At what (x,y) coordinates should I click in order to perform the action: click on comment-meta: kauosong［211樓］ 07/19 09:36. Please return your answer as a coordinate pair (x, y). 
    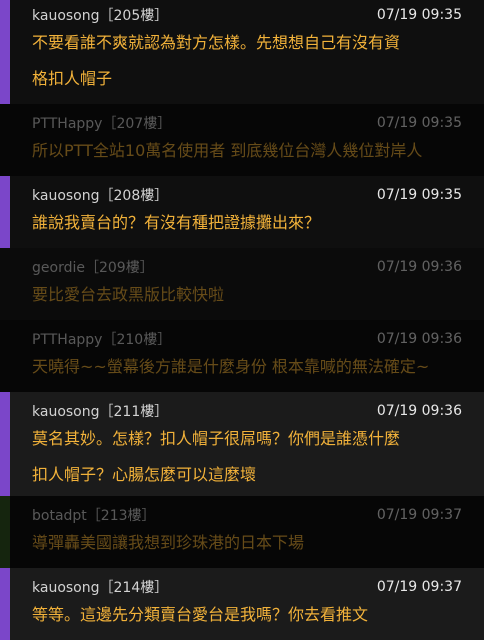
    Looking at the image, I should click on (247, 408).